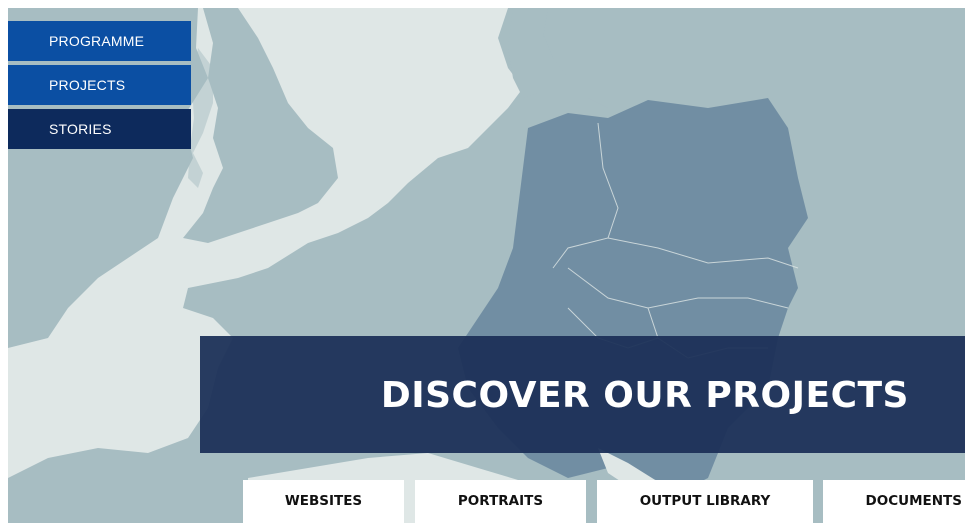 This screenshot has height=523, width=965. I want to click on tab-websites: WEBSITES, so click(323, 501).